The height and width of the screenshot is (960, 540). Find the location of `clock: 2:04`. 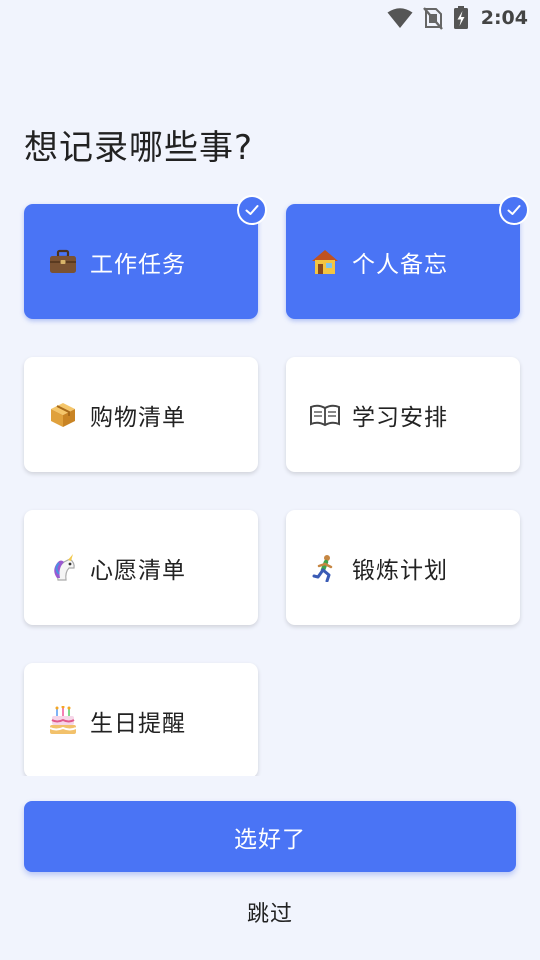

clock: 2:04 is located at coordinates (504, 18).